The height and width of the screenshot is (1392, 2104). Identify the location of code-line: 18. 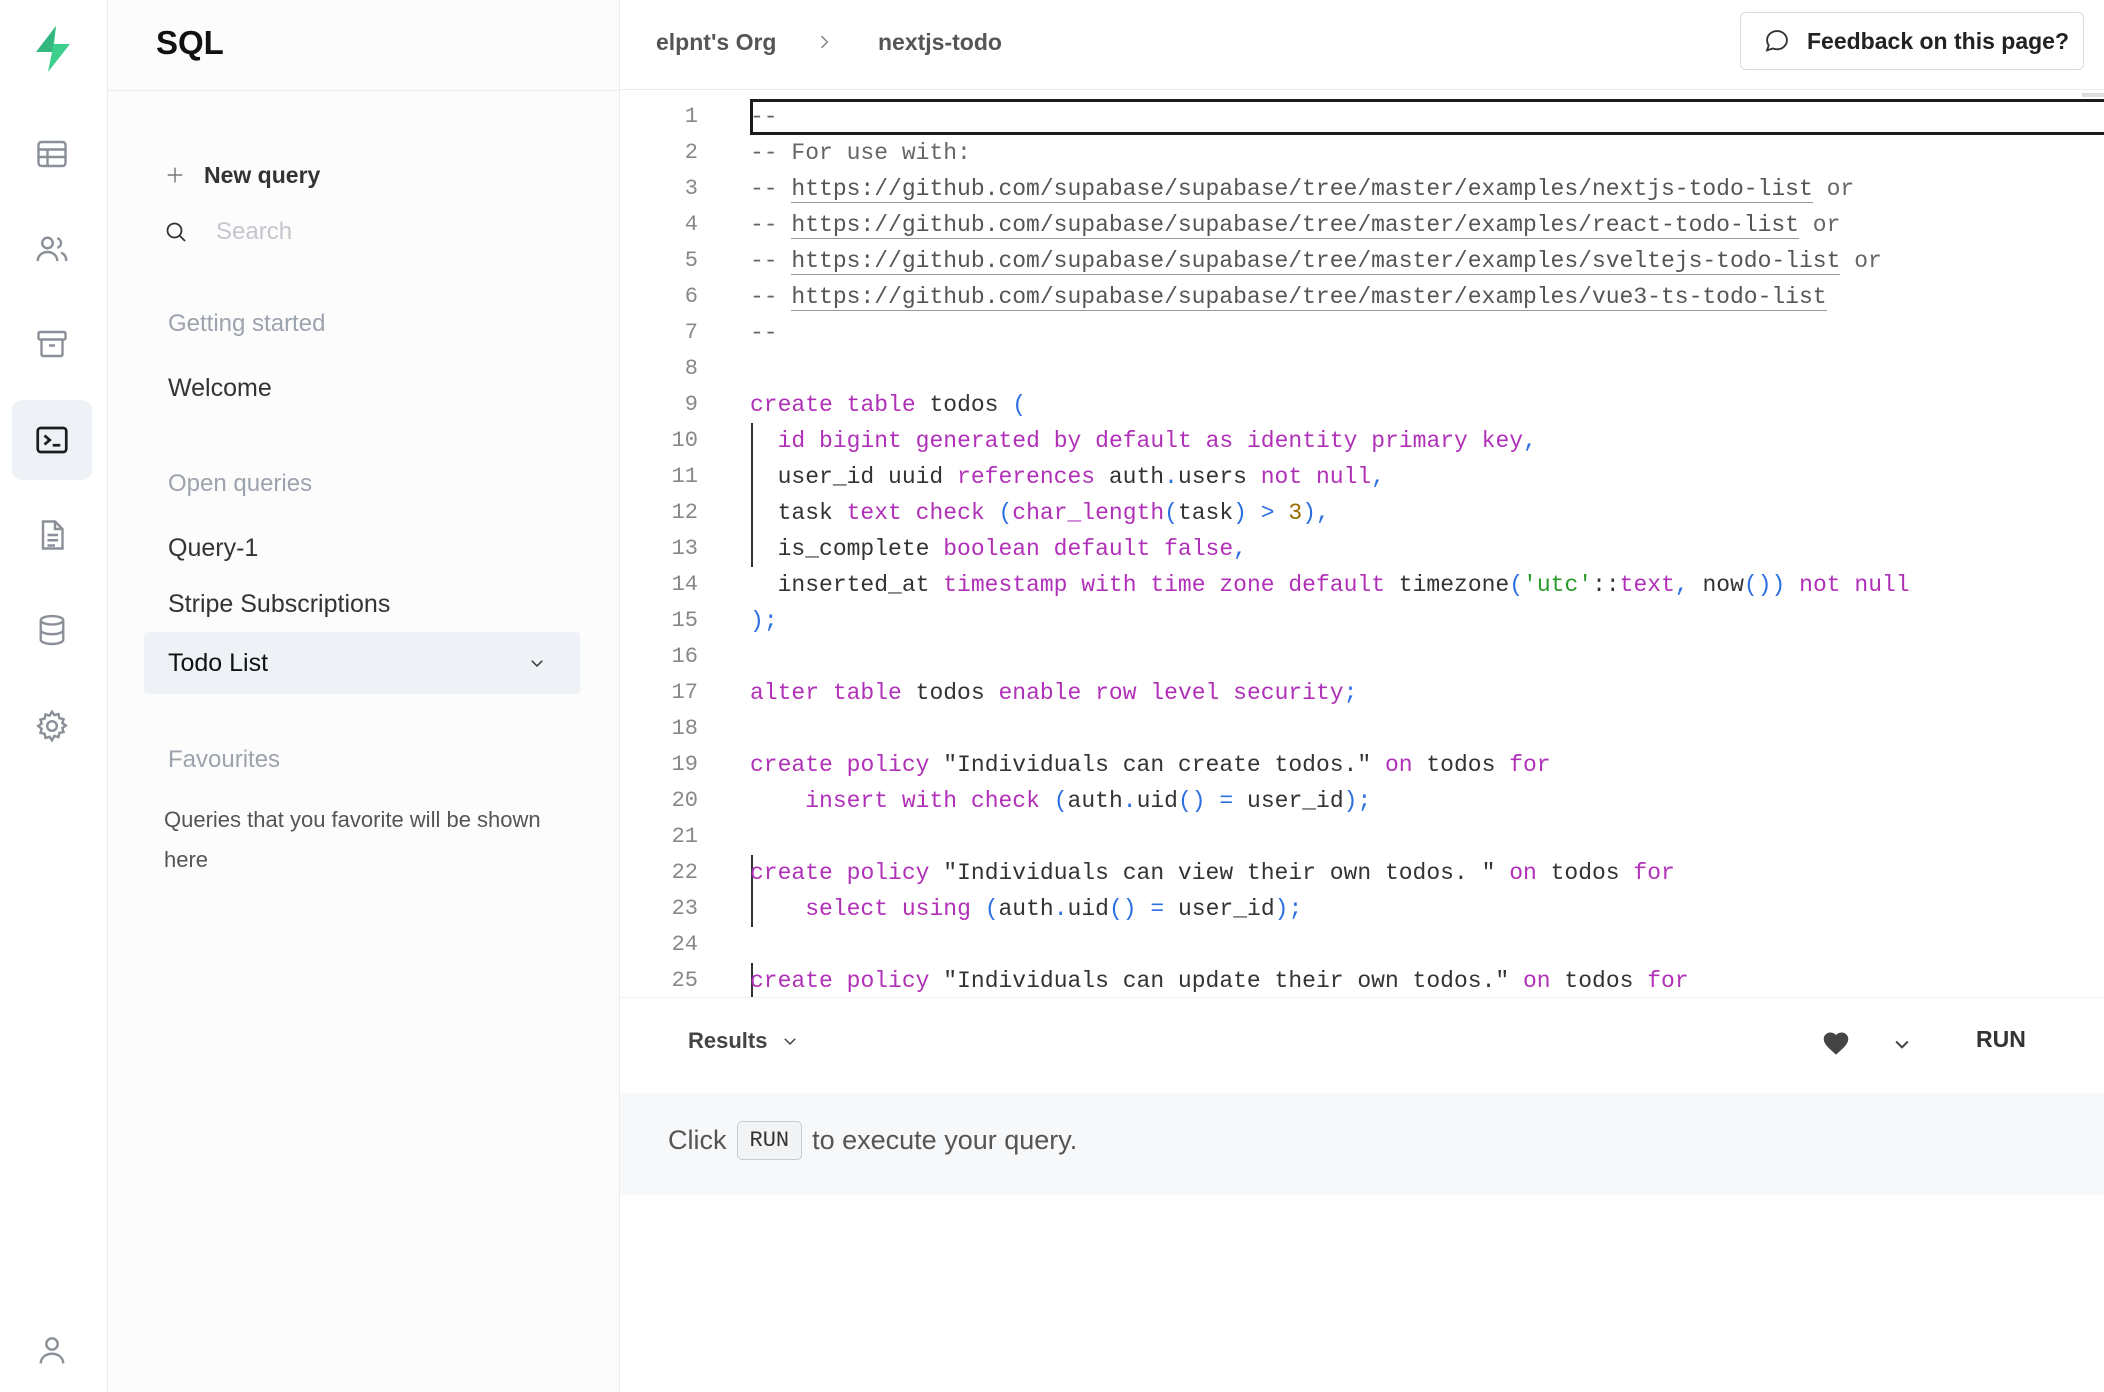
(1362, 729).